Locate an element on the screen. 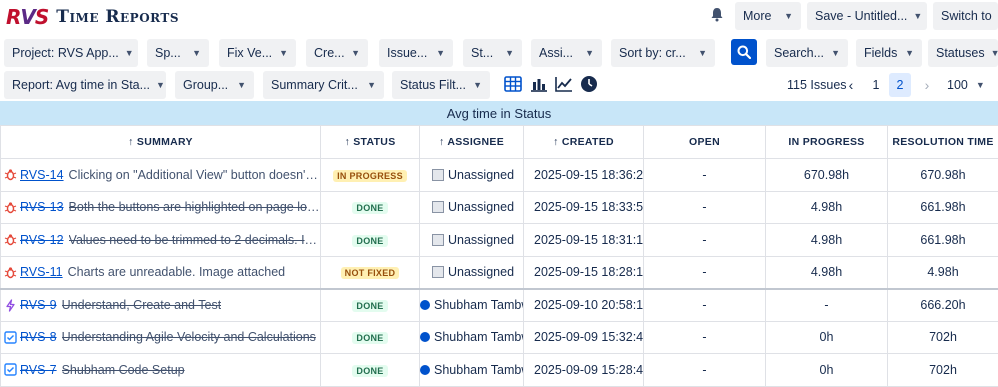  issue-key-link: RVS-7 is located at coordinates (38, 370).